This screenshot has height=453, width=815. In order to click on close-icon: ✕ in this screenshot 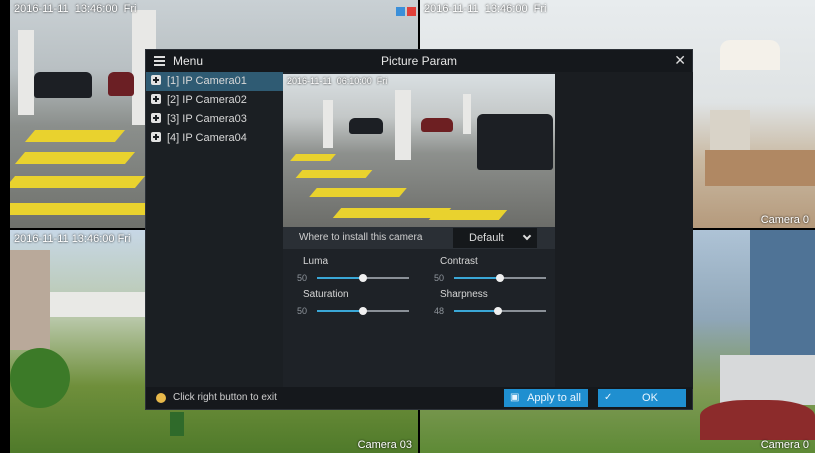, I will do `click(680, 60)`.